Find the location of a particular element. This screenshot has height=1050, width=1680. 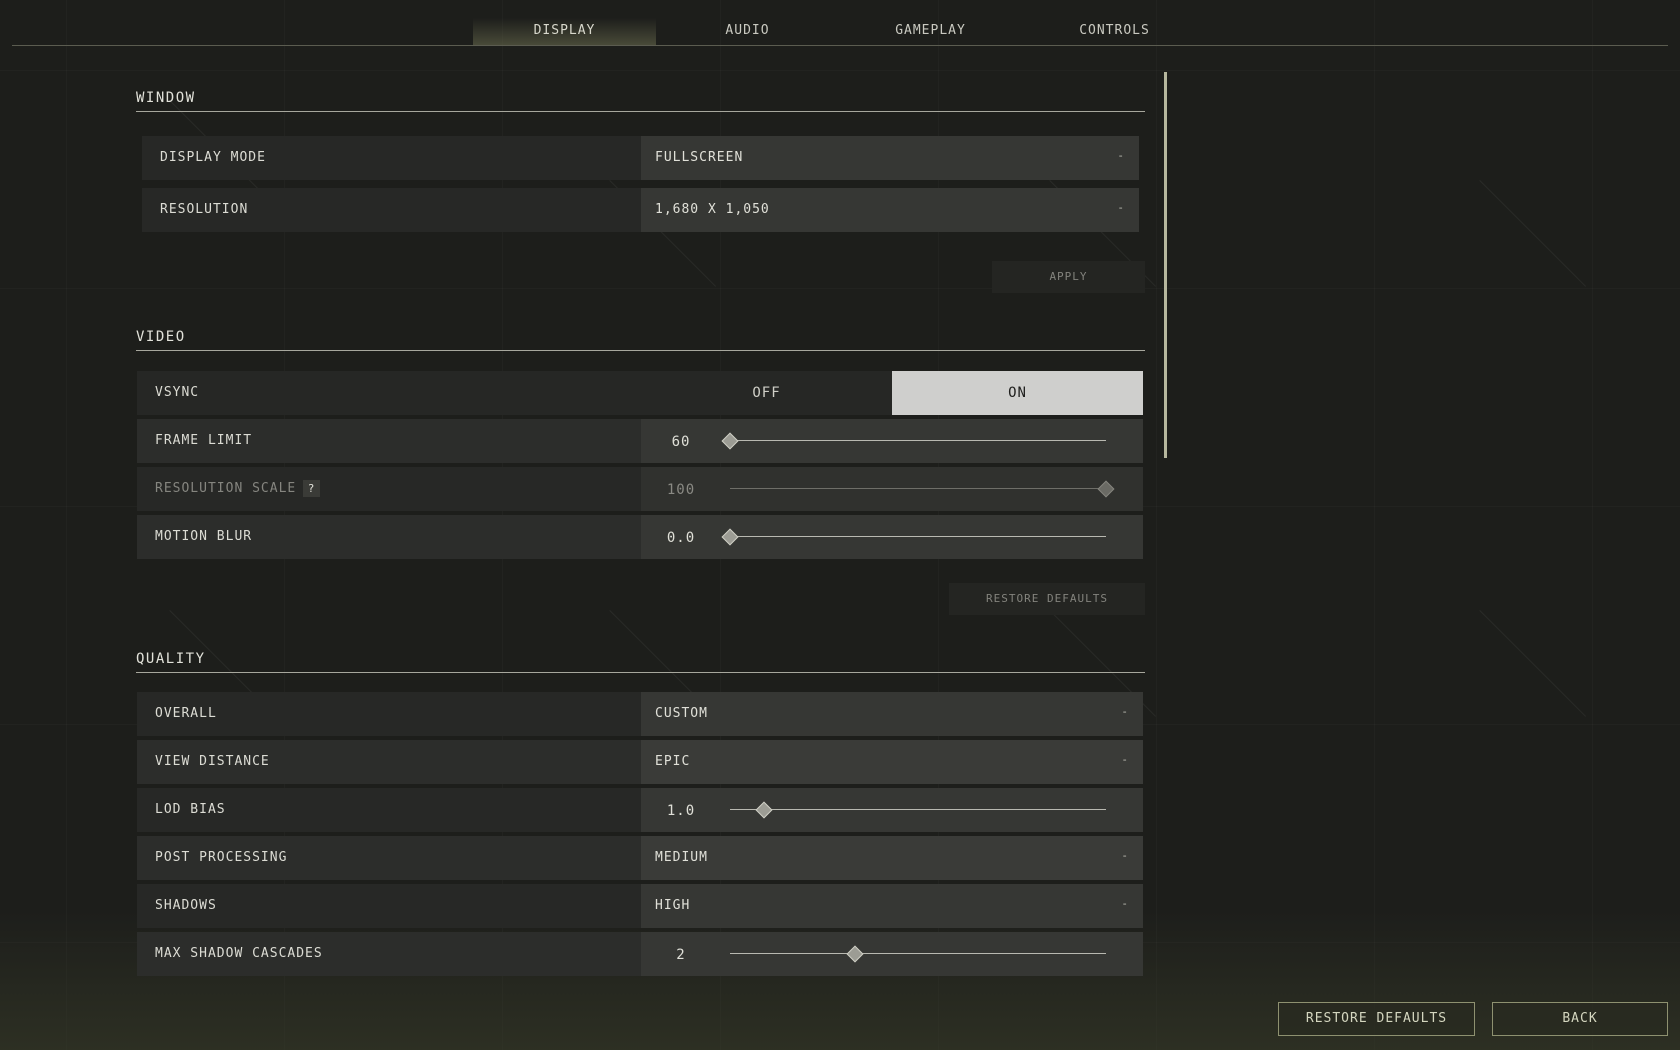

tab-divider is located at coordinates (840, 45).